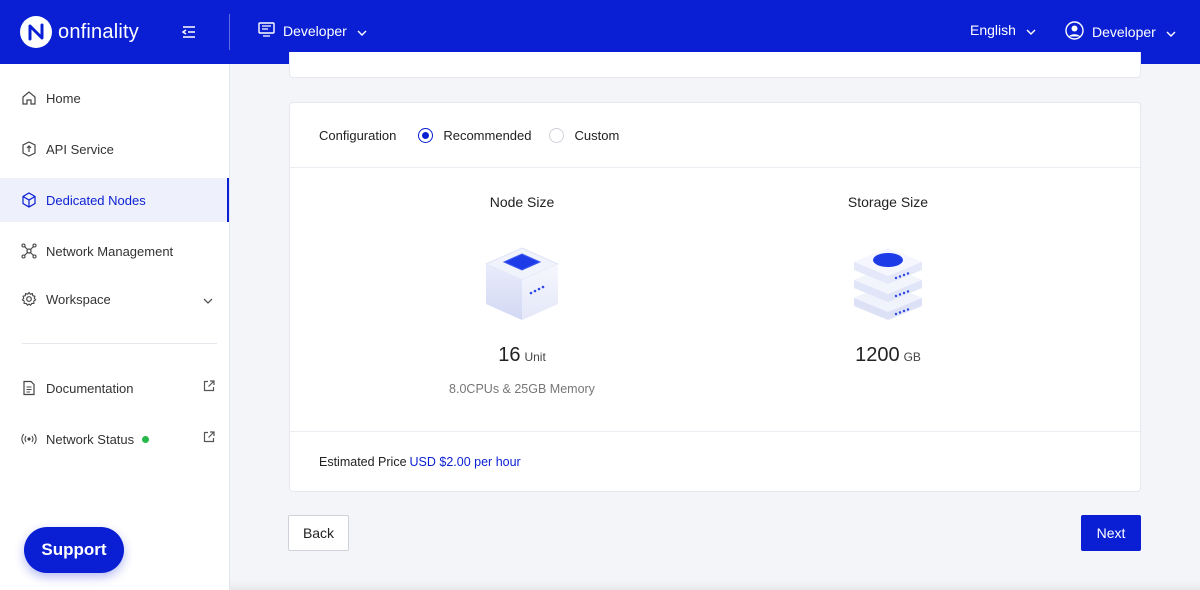  What do you see at coordinates (358, 135) in the screenshot?
I see `configuration-label: Configuration` at bounding box center [358, 135].